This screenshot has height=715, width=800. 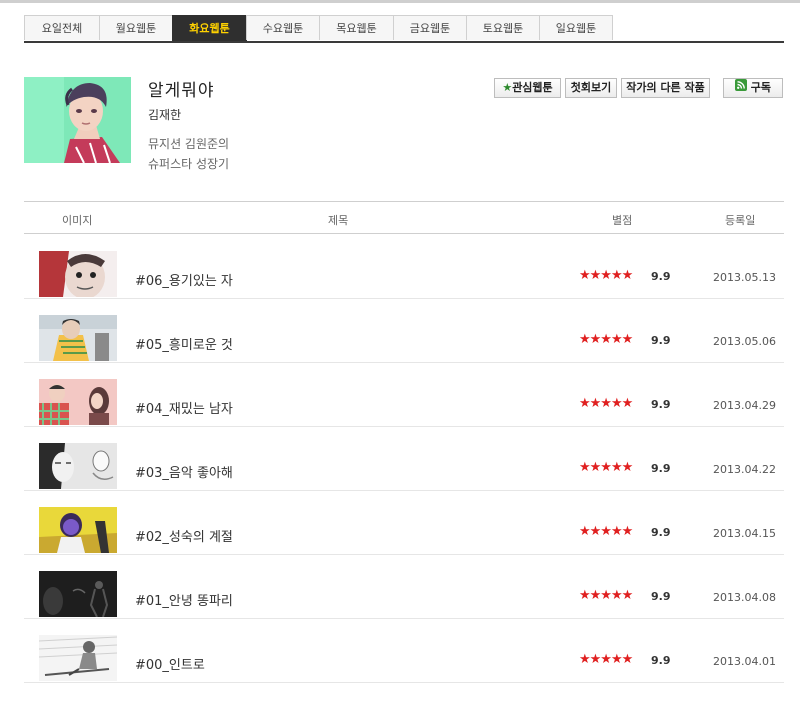 What do you see at coordinates (184, 279) in the screenshot?
I see `episode-title: #06_용기있는 자` at bounding box center [184, 279].